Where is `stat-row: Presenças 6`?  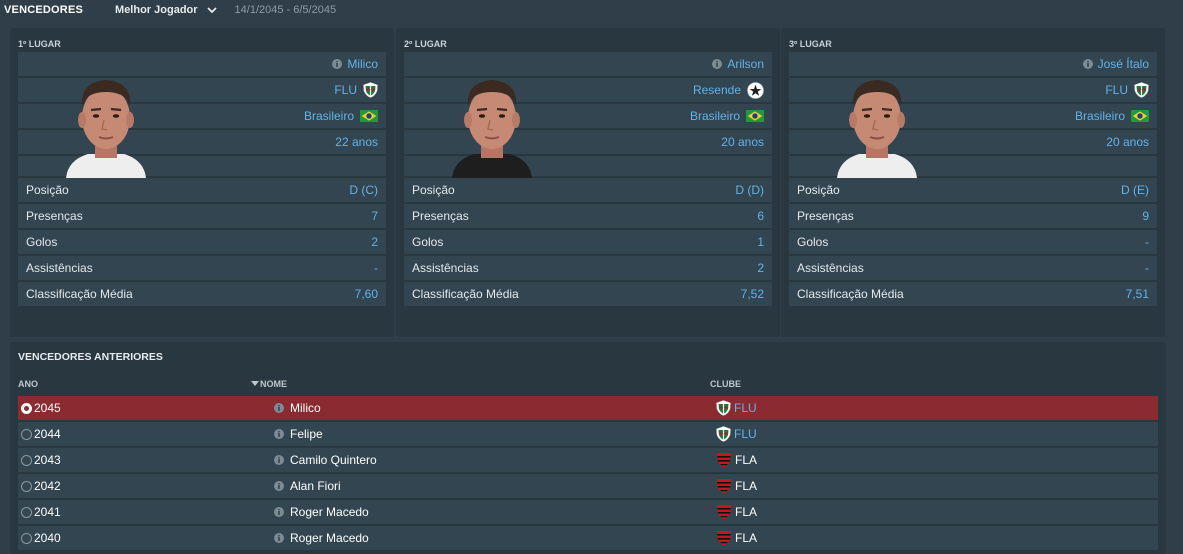
stat-row: Presenças 6 is located at coordinates (588, 216).